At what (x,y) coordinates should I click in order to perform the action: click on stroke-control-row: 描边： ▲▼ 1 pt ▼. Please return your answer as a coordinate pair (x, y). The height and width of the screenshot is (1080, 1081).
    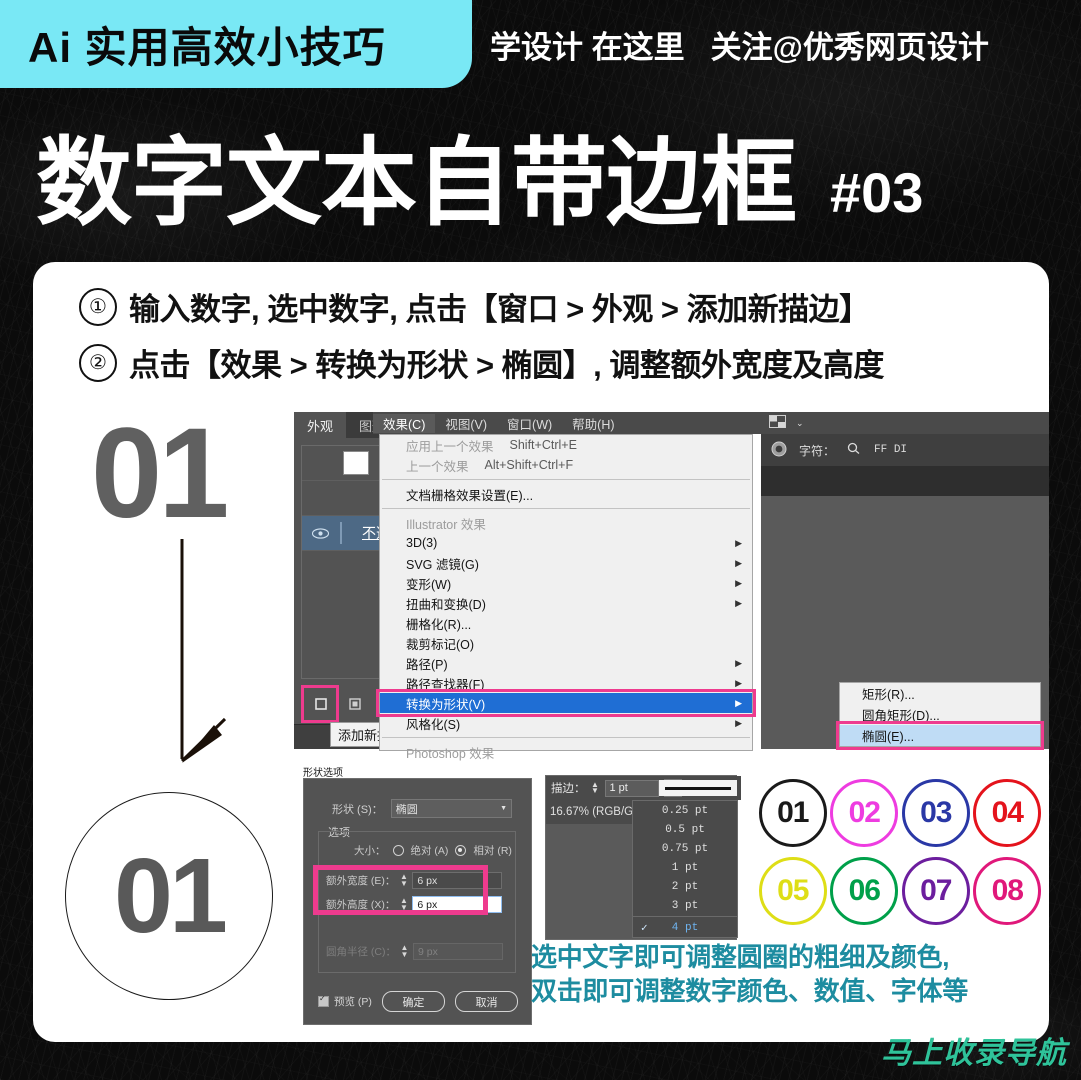
    Looking at the image, I should click on (643, 788).